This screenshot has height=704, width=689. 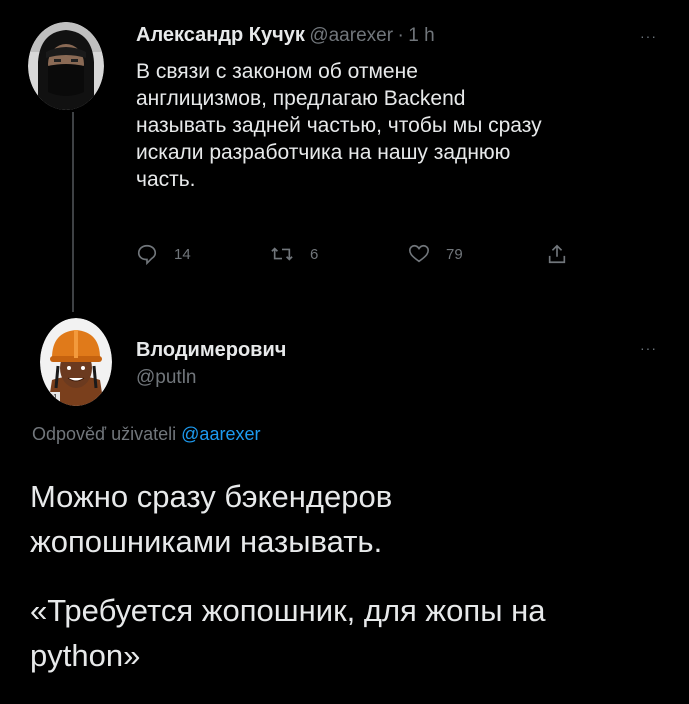 I want to click on author-name: Влодимерович, so click(x=211, y=350).